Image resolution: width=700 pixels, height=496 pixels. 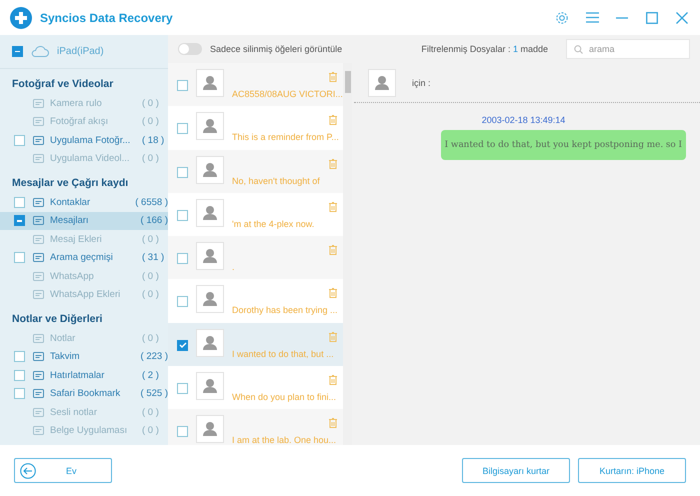 What do you see at coordinates (80, 51) in the screenshot?
I see `device-label: iPad(iPad)` at bounding box center [80, 51].